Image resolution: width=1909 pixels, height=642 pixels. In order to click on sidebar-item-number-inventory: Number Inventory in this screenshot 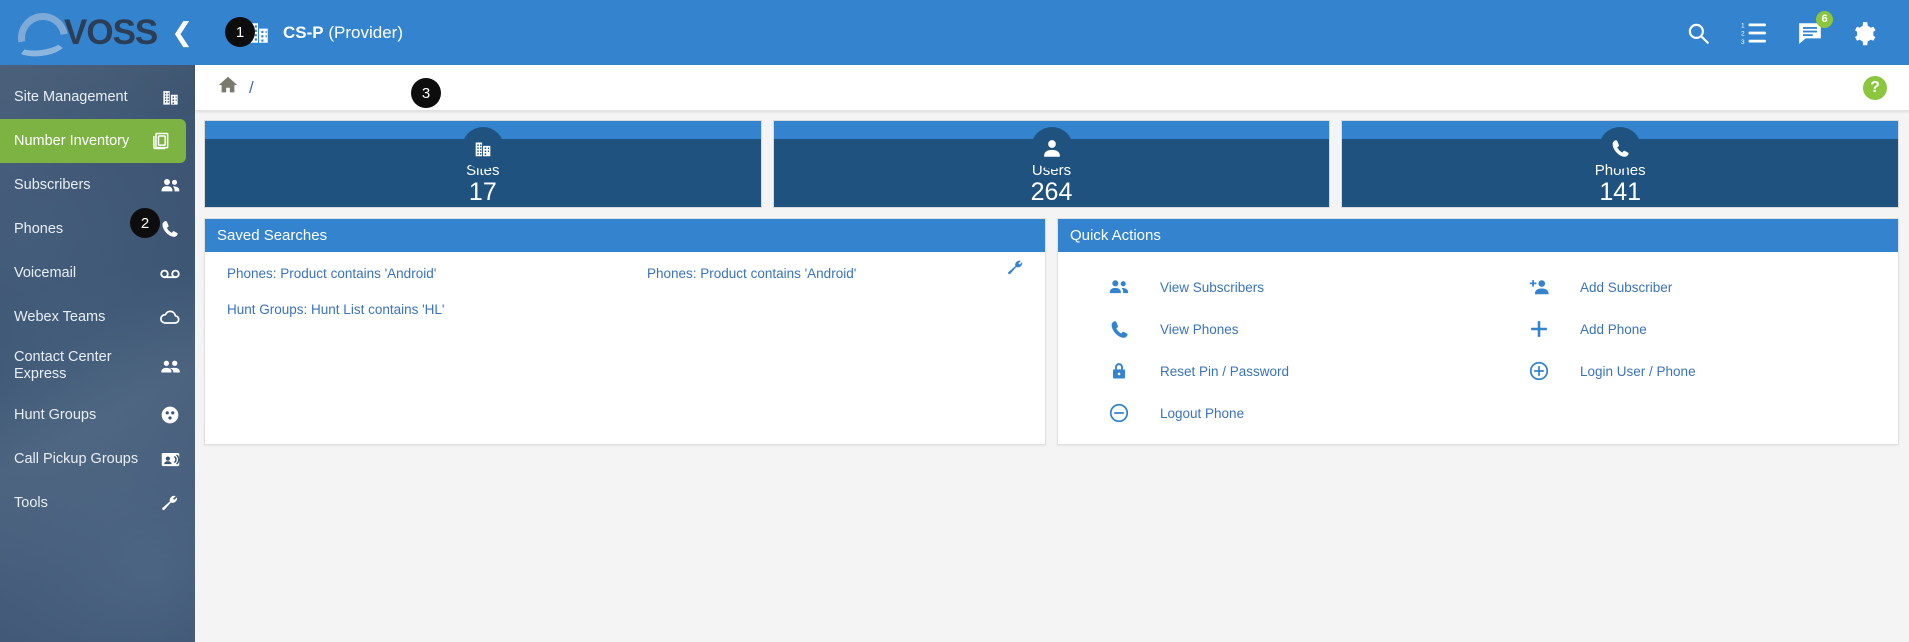, I will do `click(93, 141)`.